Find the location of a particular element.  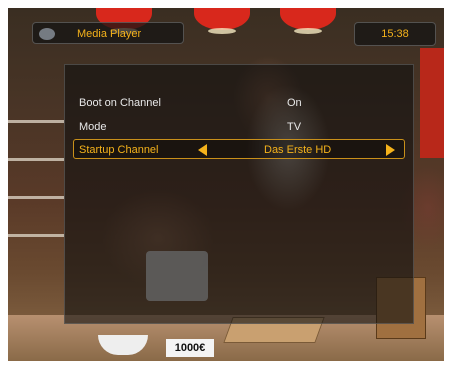

setting-label: Boot on Channel is located at coordinates (120, 103).